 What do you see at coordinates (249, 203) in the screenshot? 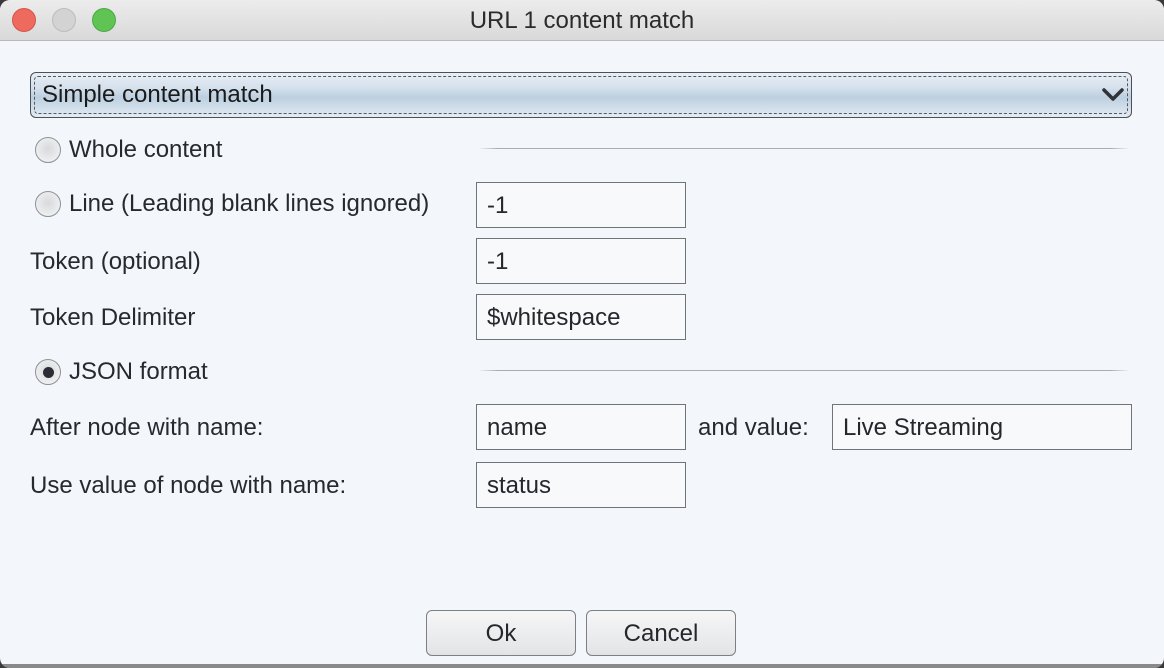
I see `line-label: Line (Leading blank lines ignored)` at bounding box center [249, 203].